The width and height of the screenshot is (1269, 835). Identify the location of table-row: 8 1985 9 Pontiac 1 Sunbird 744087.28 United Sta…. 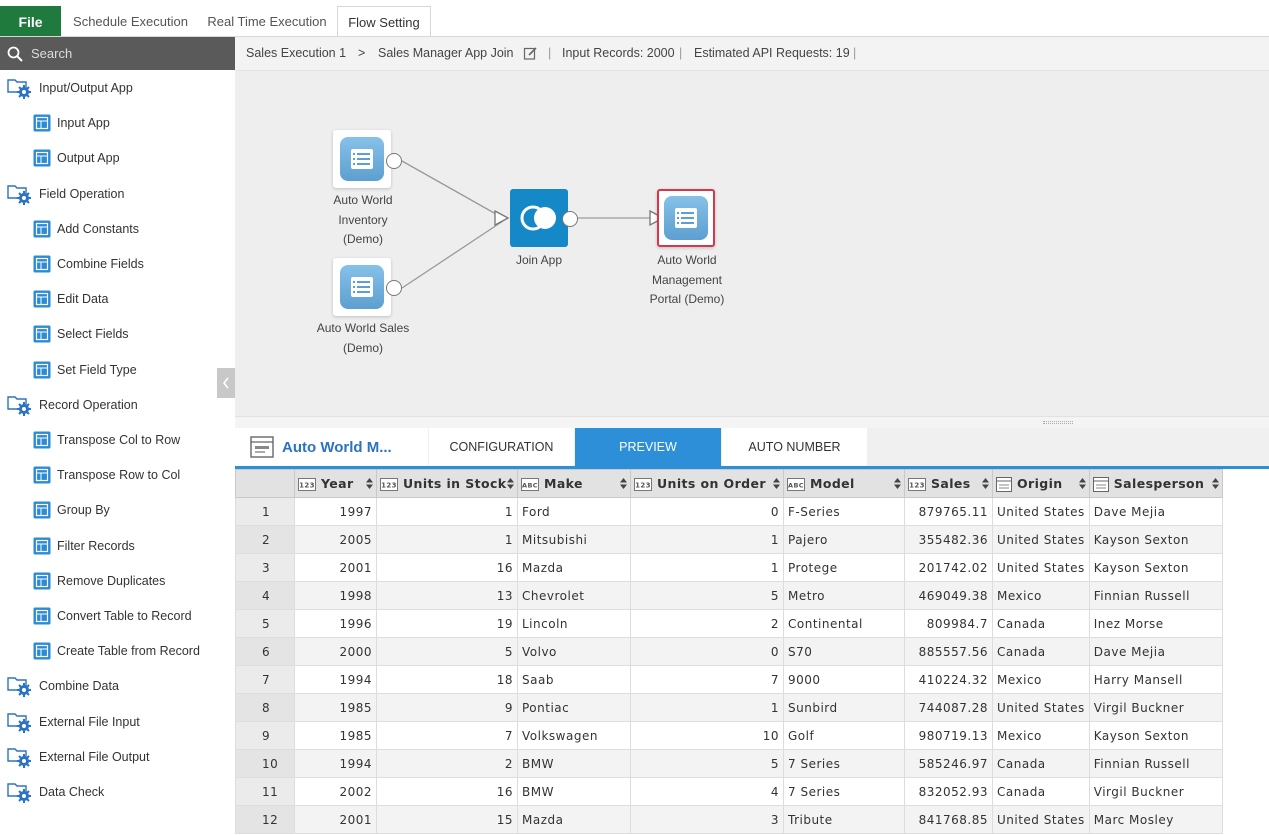
(729, 707).